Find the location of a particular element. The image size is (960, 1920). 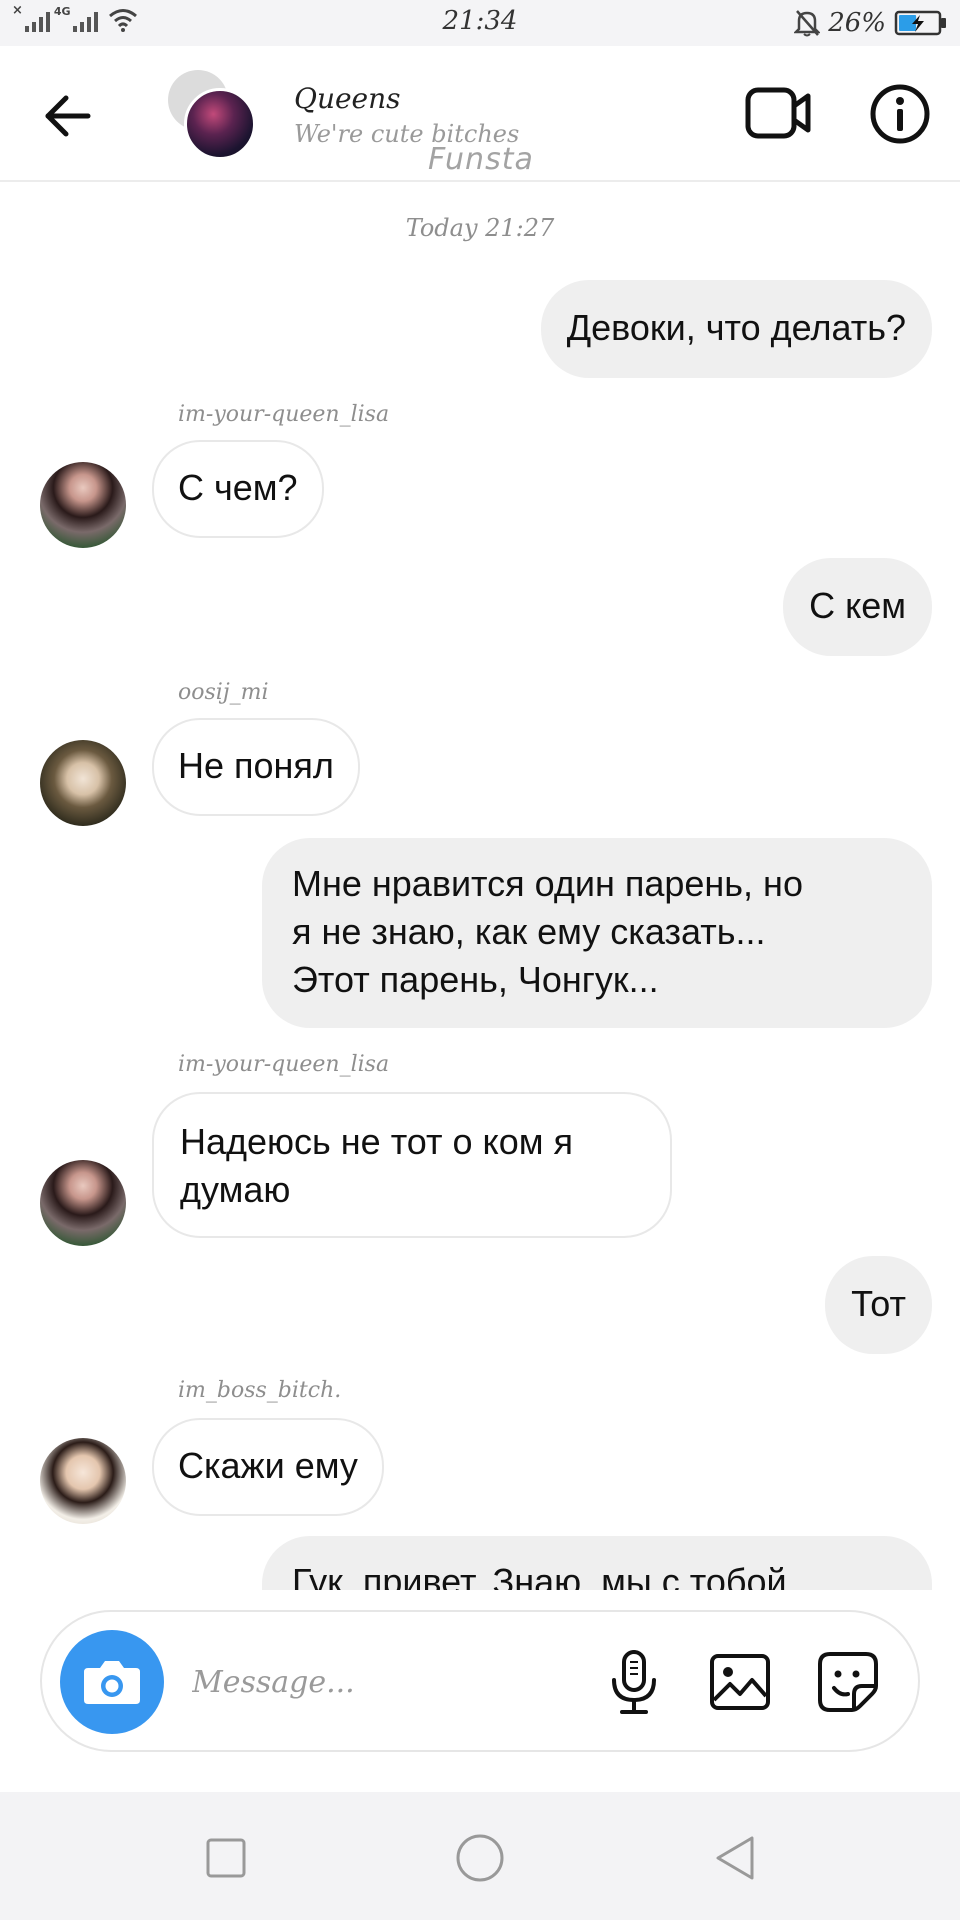

voice-message-button is located at coordinates (634, 1682).